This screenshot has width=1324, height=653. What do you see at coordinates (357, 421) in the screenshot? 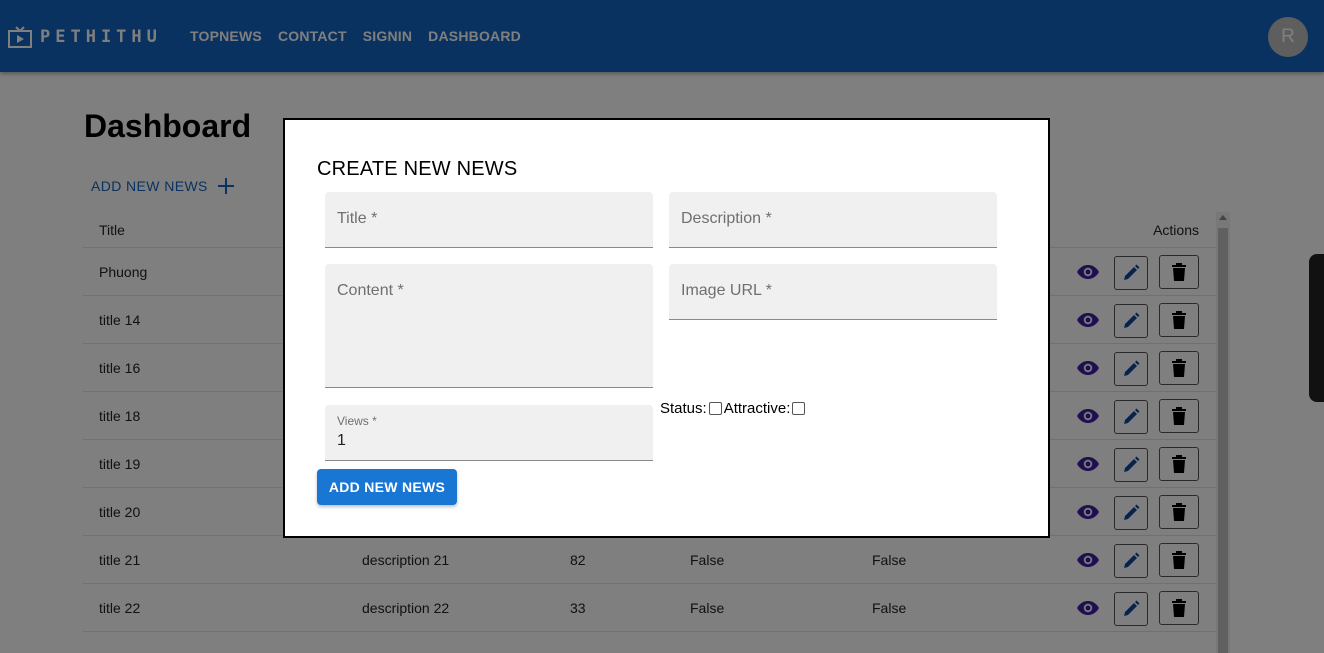
I see `views-field-label: Views *` at bounding box center [357, 421].